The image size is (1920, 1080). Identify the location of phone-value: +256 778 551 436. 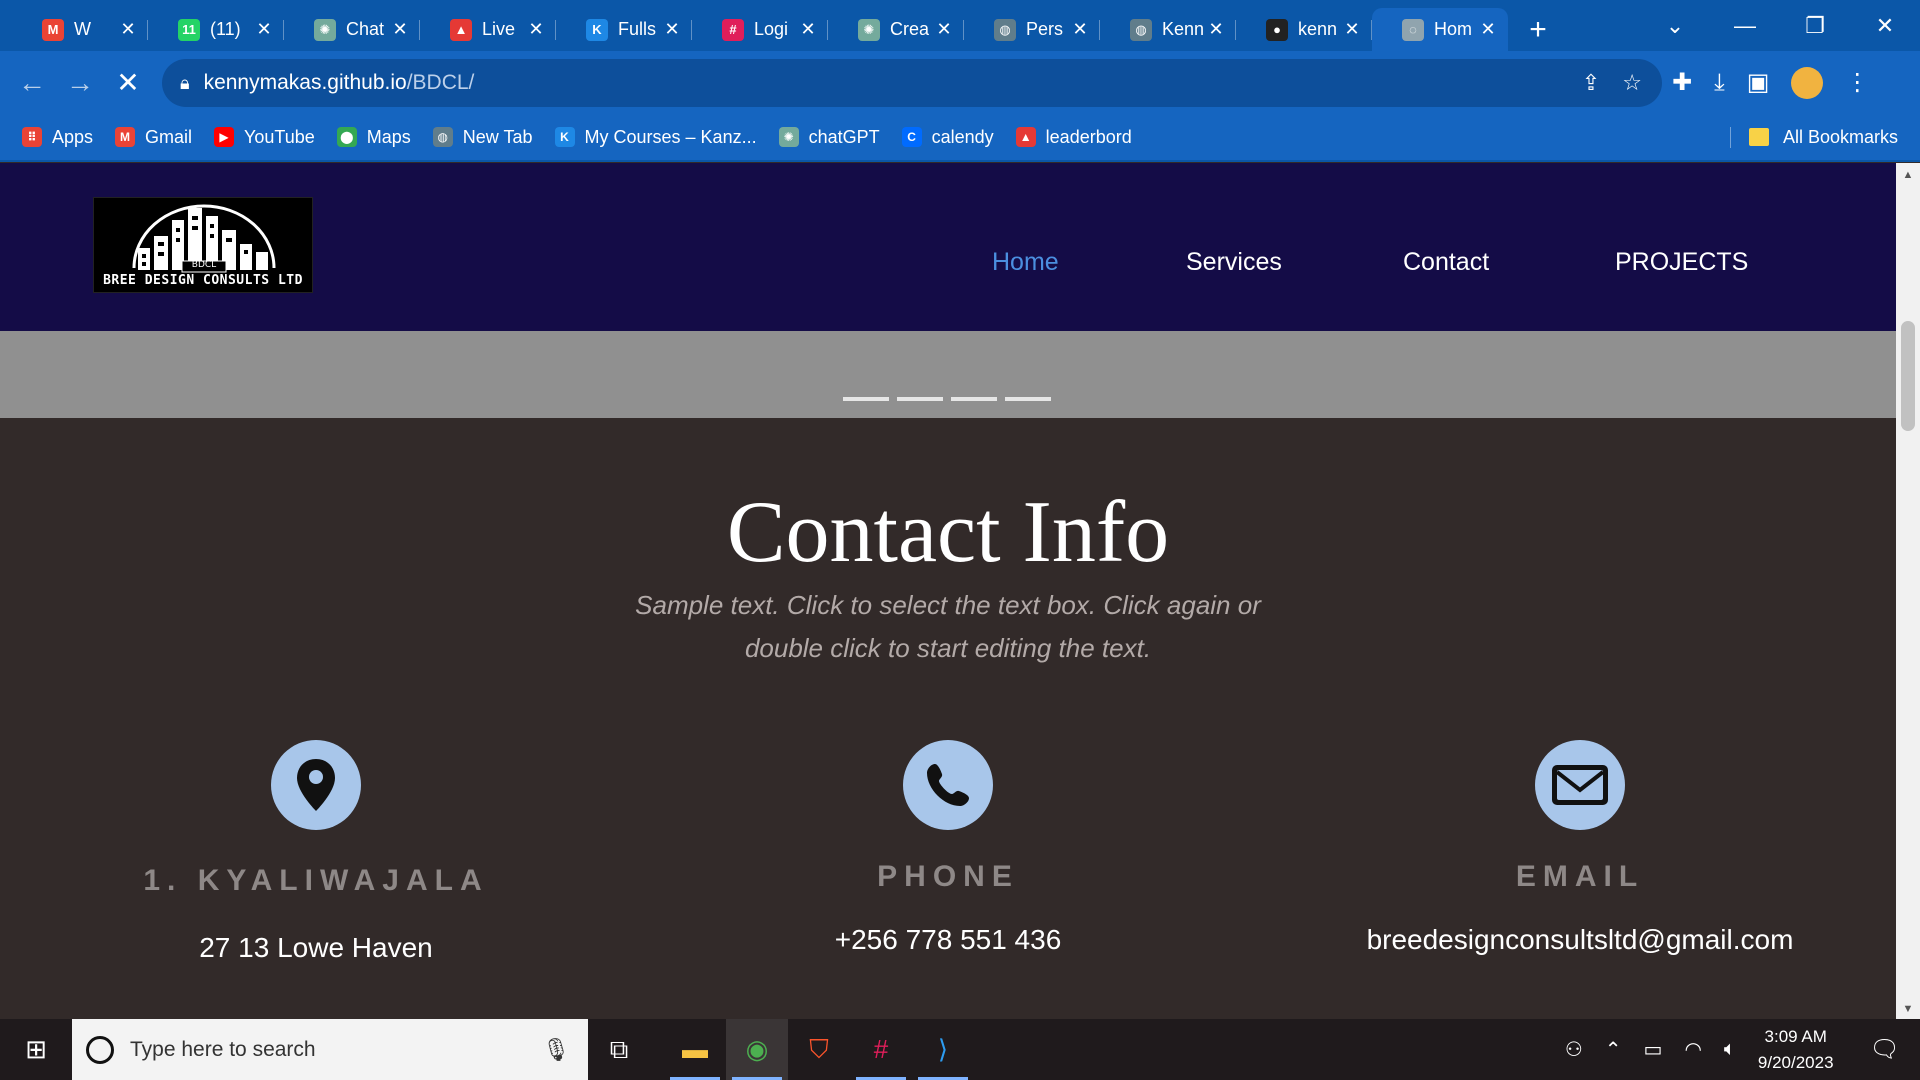
(948, 940).